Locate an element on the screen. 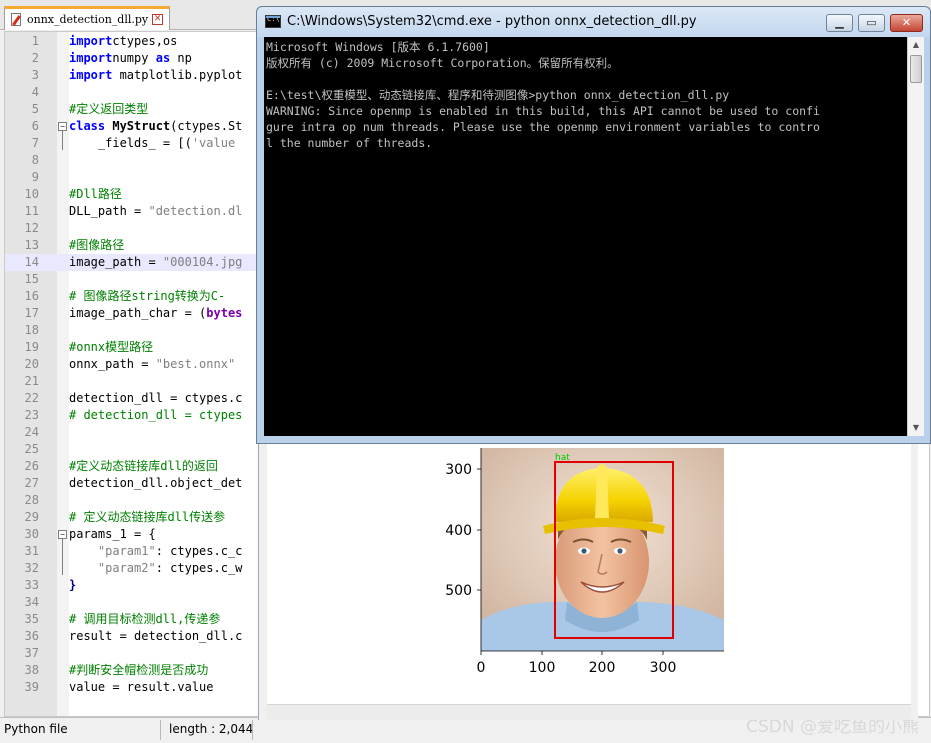  x-tick-label: 300 is located at coordinates (663, 668).